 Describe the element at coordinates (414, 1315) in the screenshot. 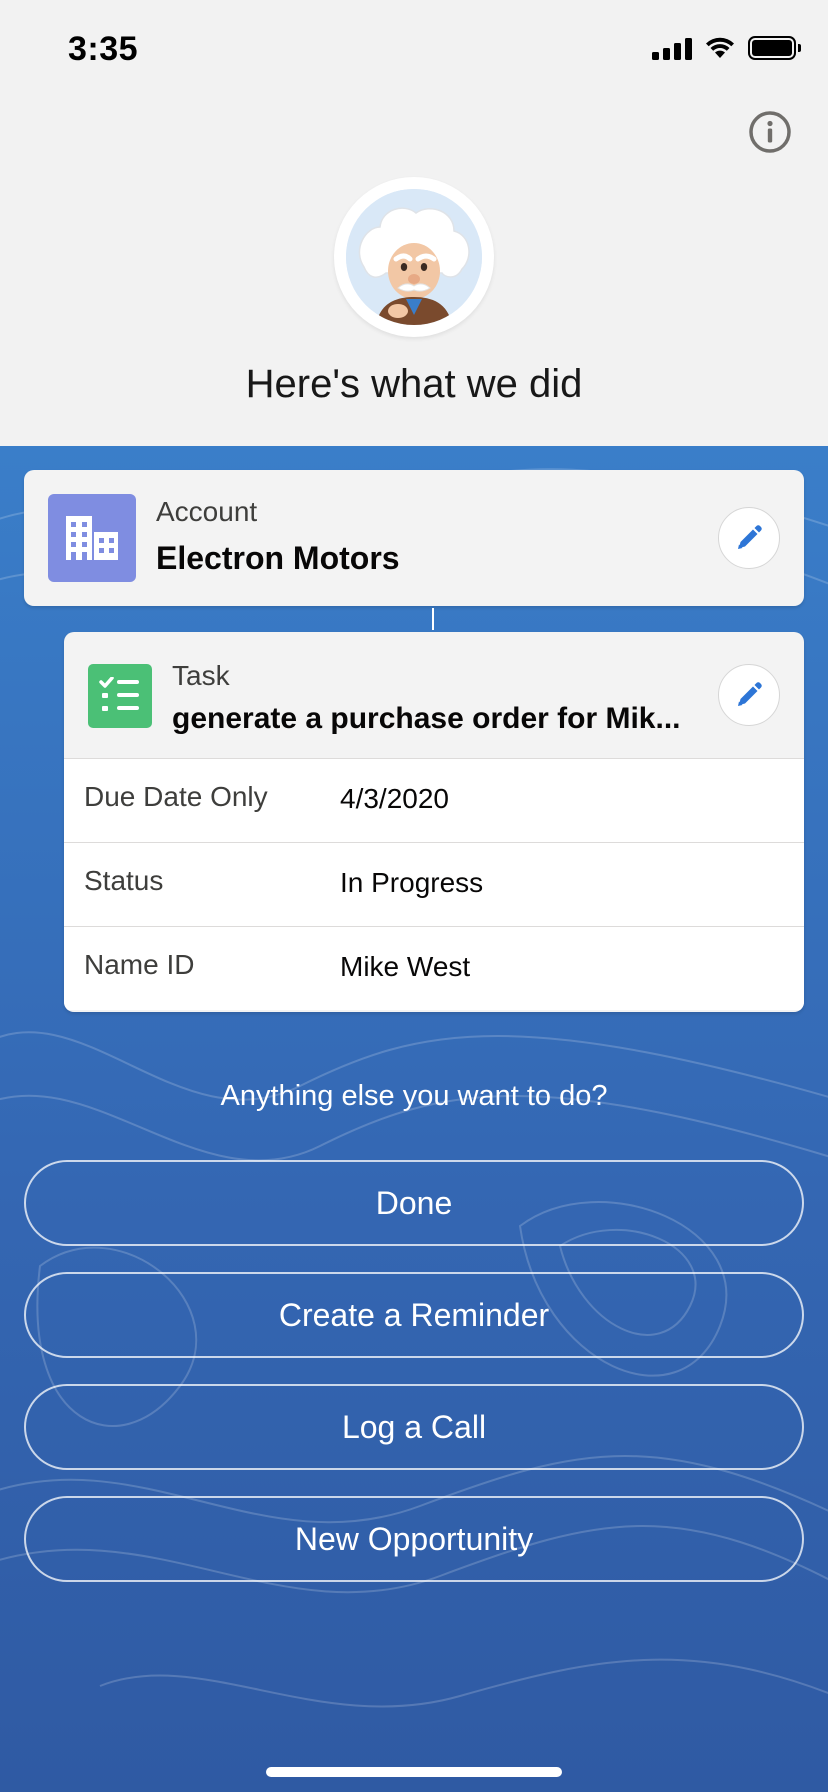

I see `create-reminder-button: Create a Reminder` at that location.